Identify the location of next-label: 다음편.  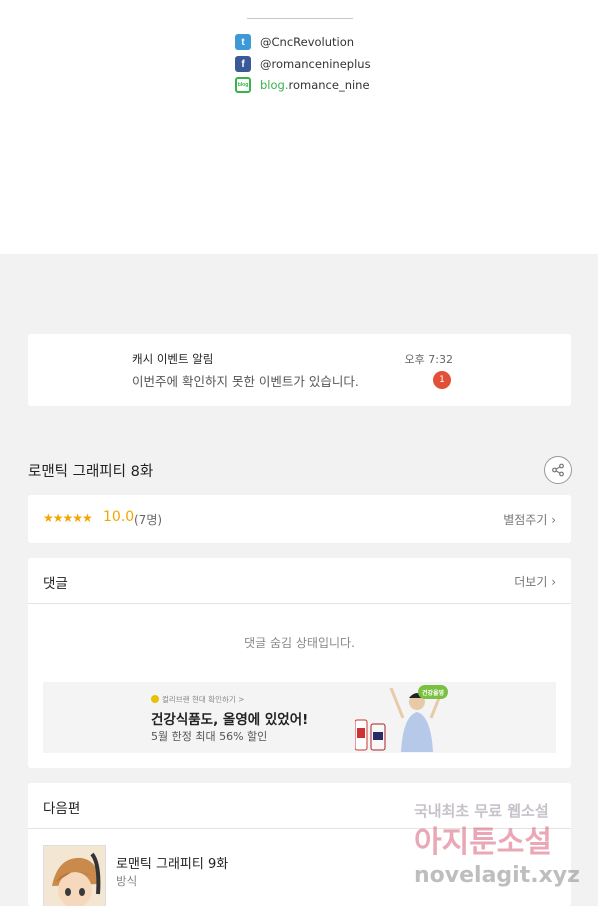
(62, 809).